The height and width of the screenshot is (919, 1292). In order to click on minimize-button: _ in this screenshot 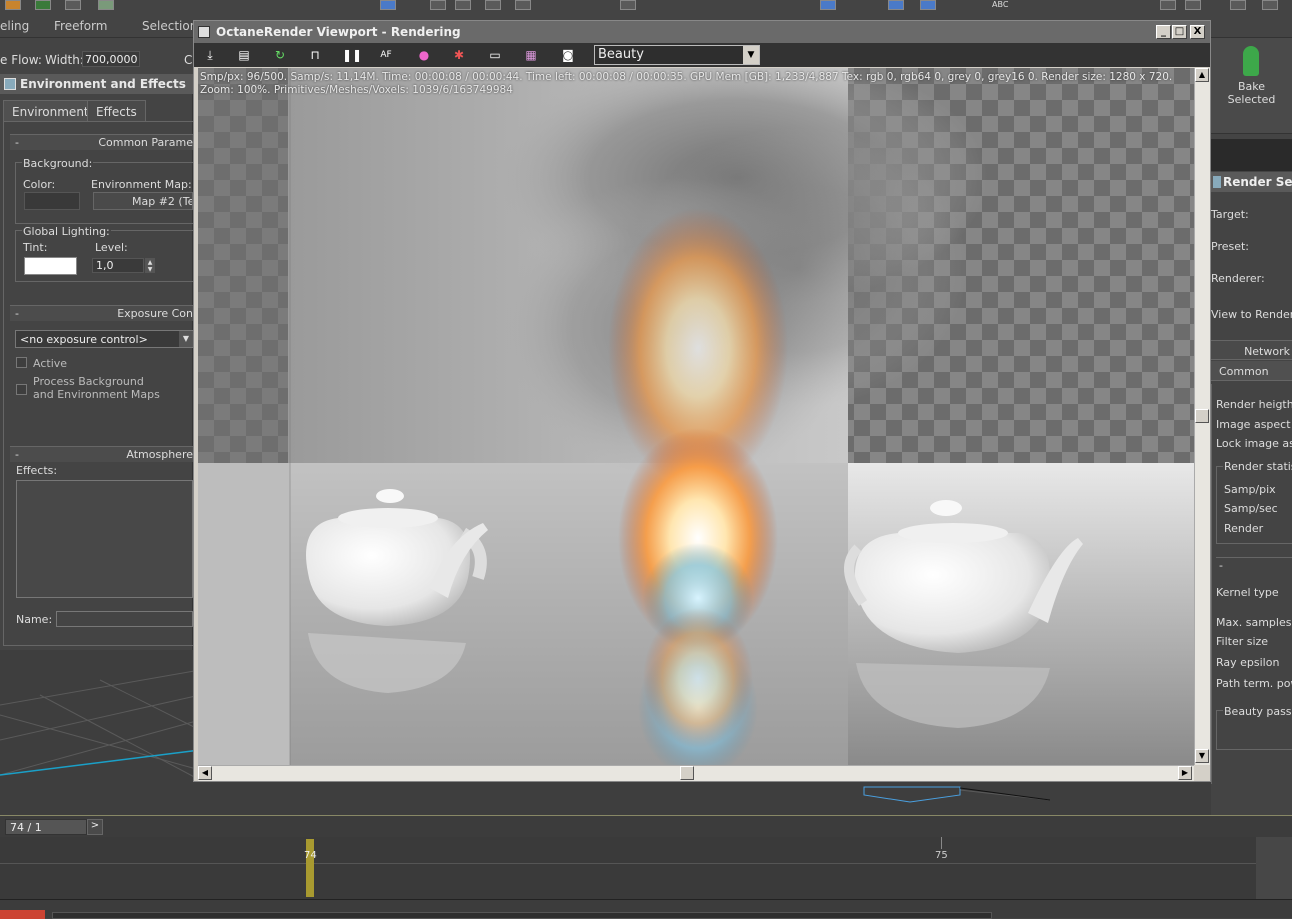, I will do `click(1163, 32)`.